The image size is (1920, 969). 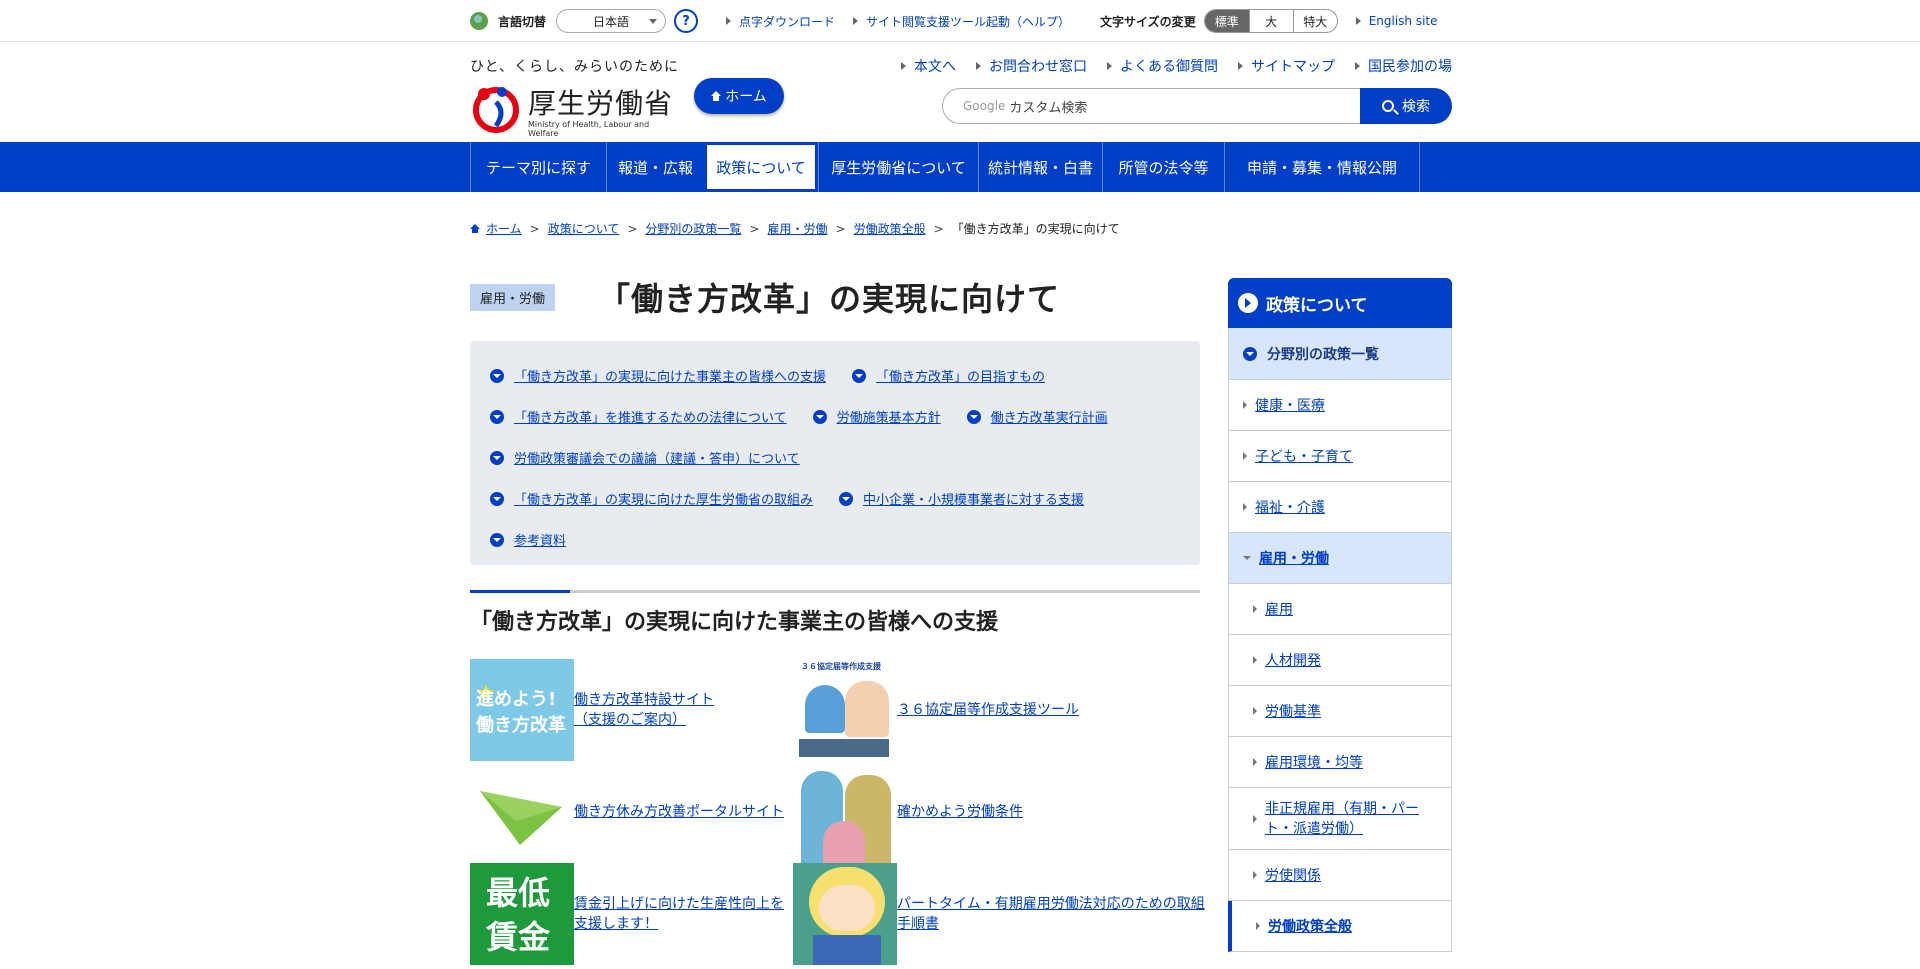 What do you see at coordinates (651, 498) in the screenshot?
I see `toc-link: 「働き方改革」の実現に向けた厚生労働省の取組み` at bounding box center [651, 498].